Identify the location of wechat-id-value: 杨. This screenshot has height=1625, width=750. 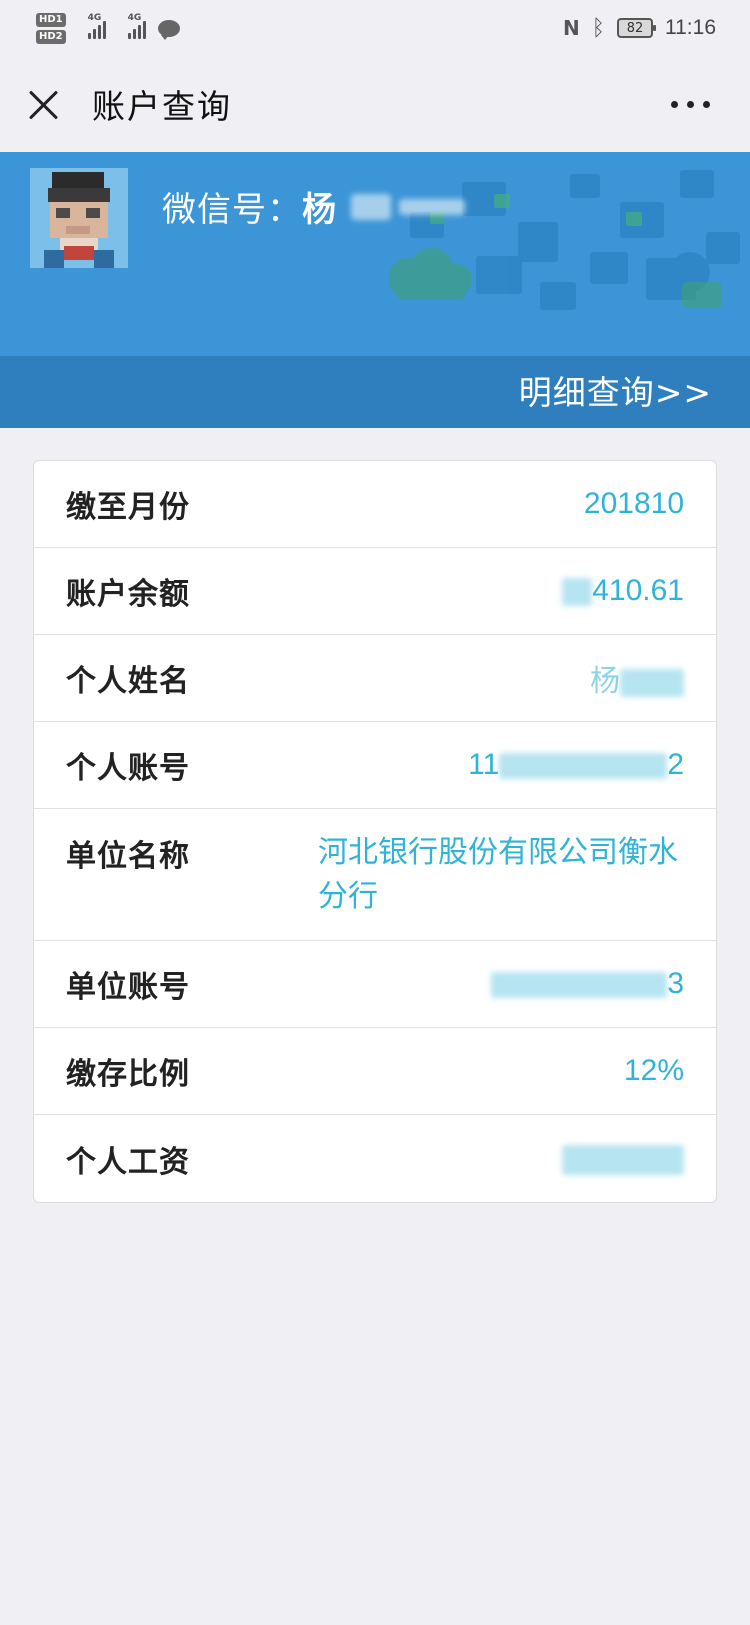
(319, 210).